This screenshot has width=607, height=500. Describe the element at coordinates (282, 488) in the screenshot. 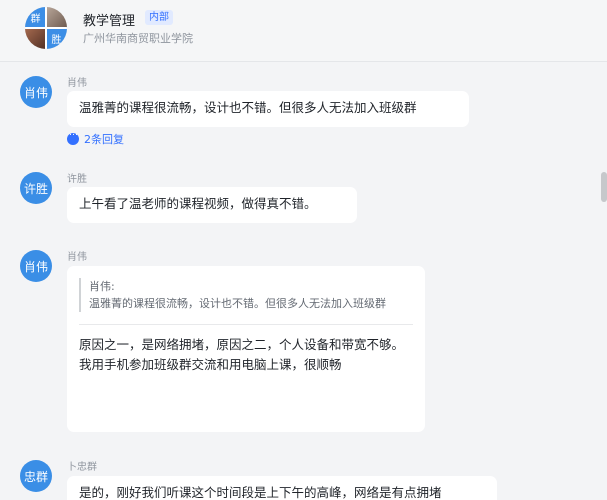

I see `message-bubble: 是的，刚好我们听课这个时间段是上下午的高峰，网络是有点拥堵` at that location.